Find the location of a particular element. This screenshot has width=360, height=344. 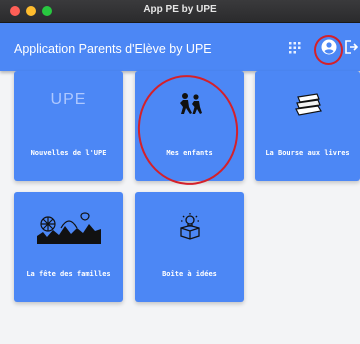

tile-nouvelles-upe: UPE Nouvelles de l'UPE is located at coordinates (68, 126).